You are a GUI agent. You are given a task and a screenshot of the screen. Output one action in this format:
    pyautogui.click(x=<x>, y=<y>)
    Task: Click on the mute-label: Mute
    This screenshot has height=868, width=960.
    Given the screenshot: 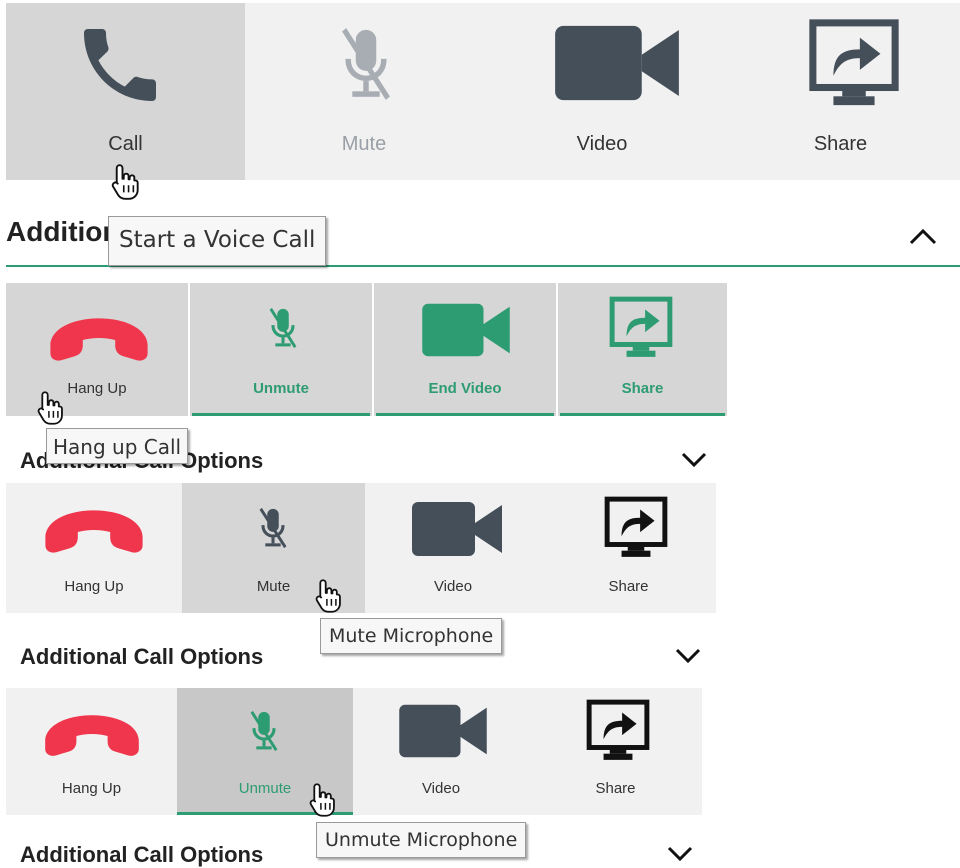 What is the action you would take?
    pyautogui.click(x=364, y=144)
    